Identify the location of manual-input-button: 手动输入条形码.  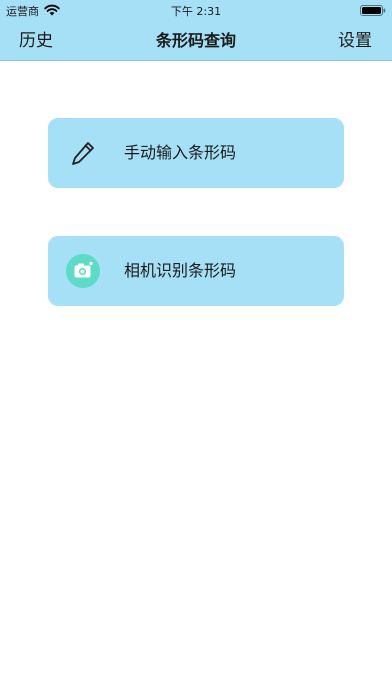
(196, 153).